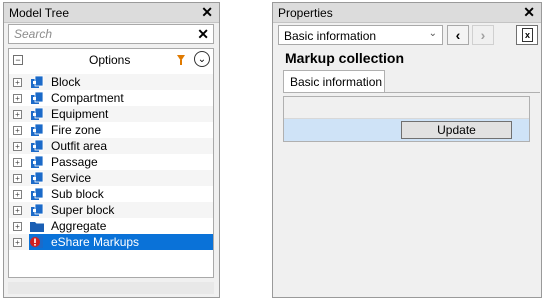  I want to click on tab-bar: Basic information, so click(411, 81).